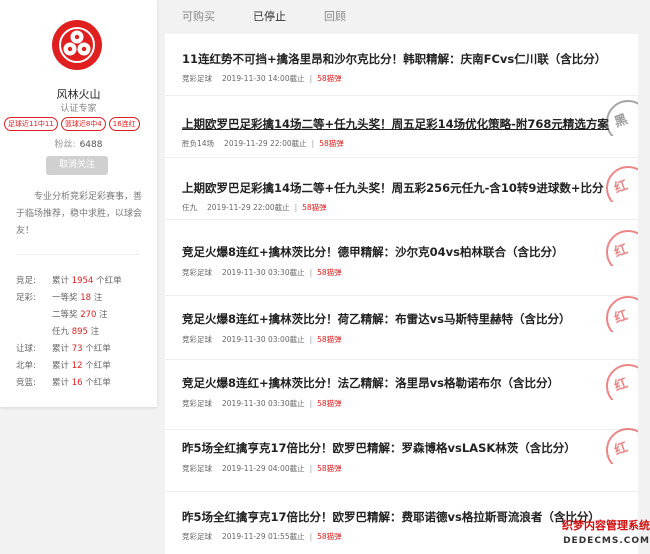 This screenshot has height=554, width=650. Describe the element at coordinates (91, 145) in the screenshot. I see `fans-value: 6488` at that location.